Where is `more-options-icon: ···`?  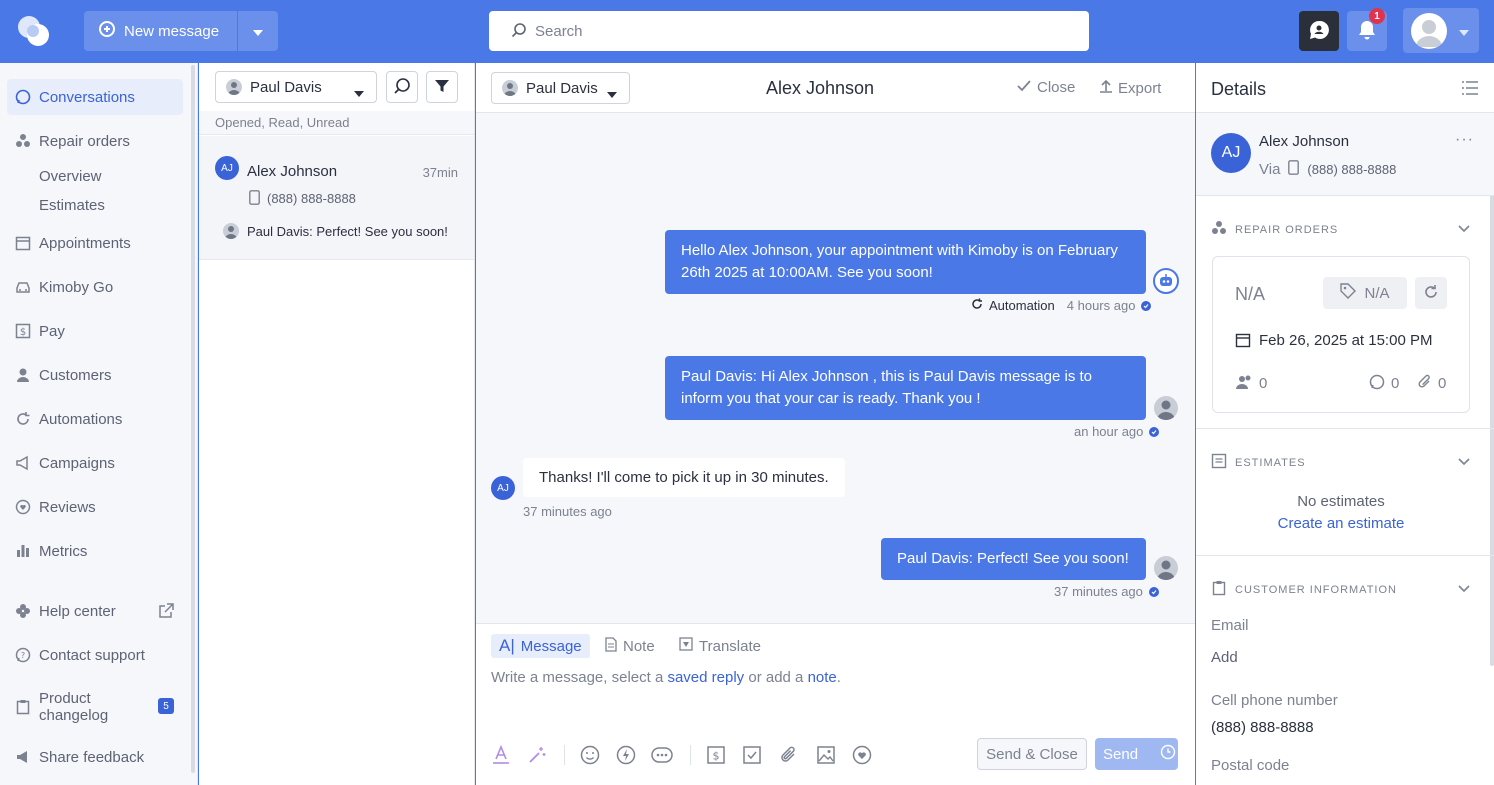 more-options-icon: ··· is located at coordinates (1464, 140).